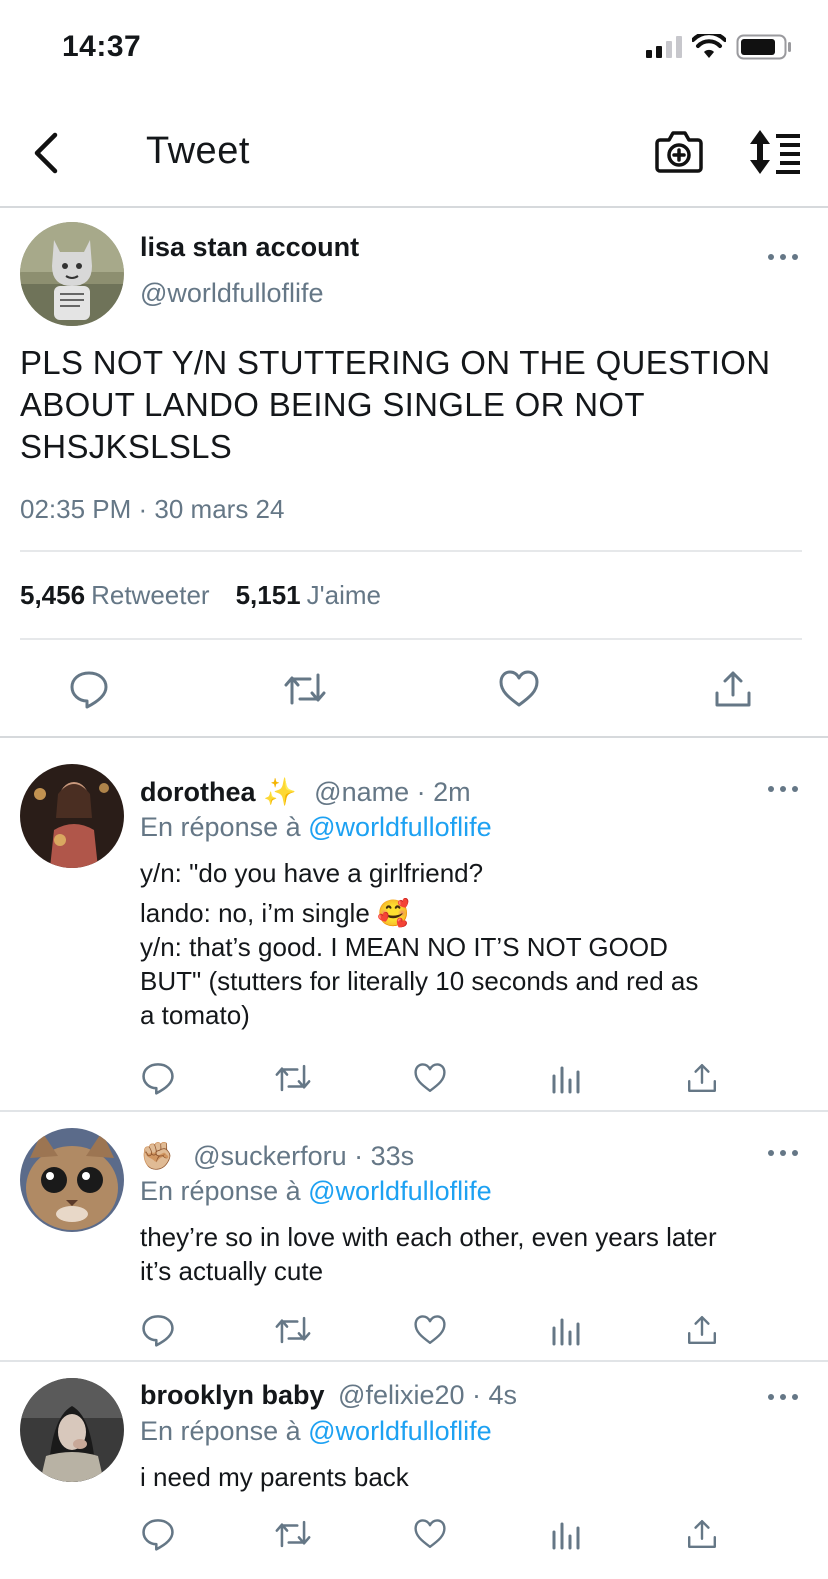  I want to click on status-time: 14:37, so click(102, 46).